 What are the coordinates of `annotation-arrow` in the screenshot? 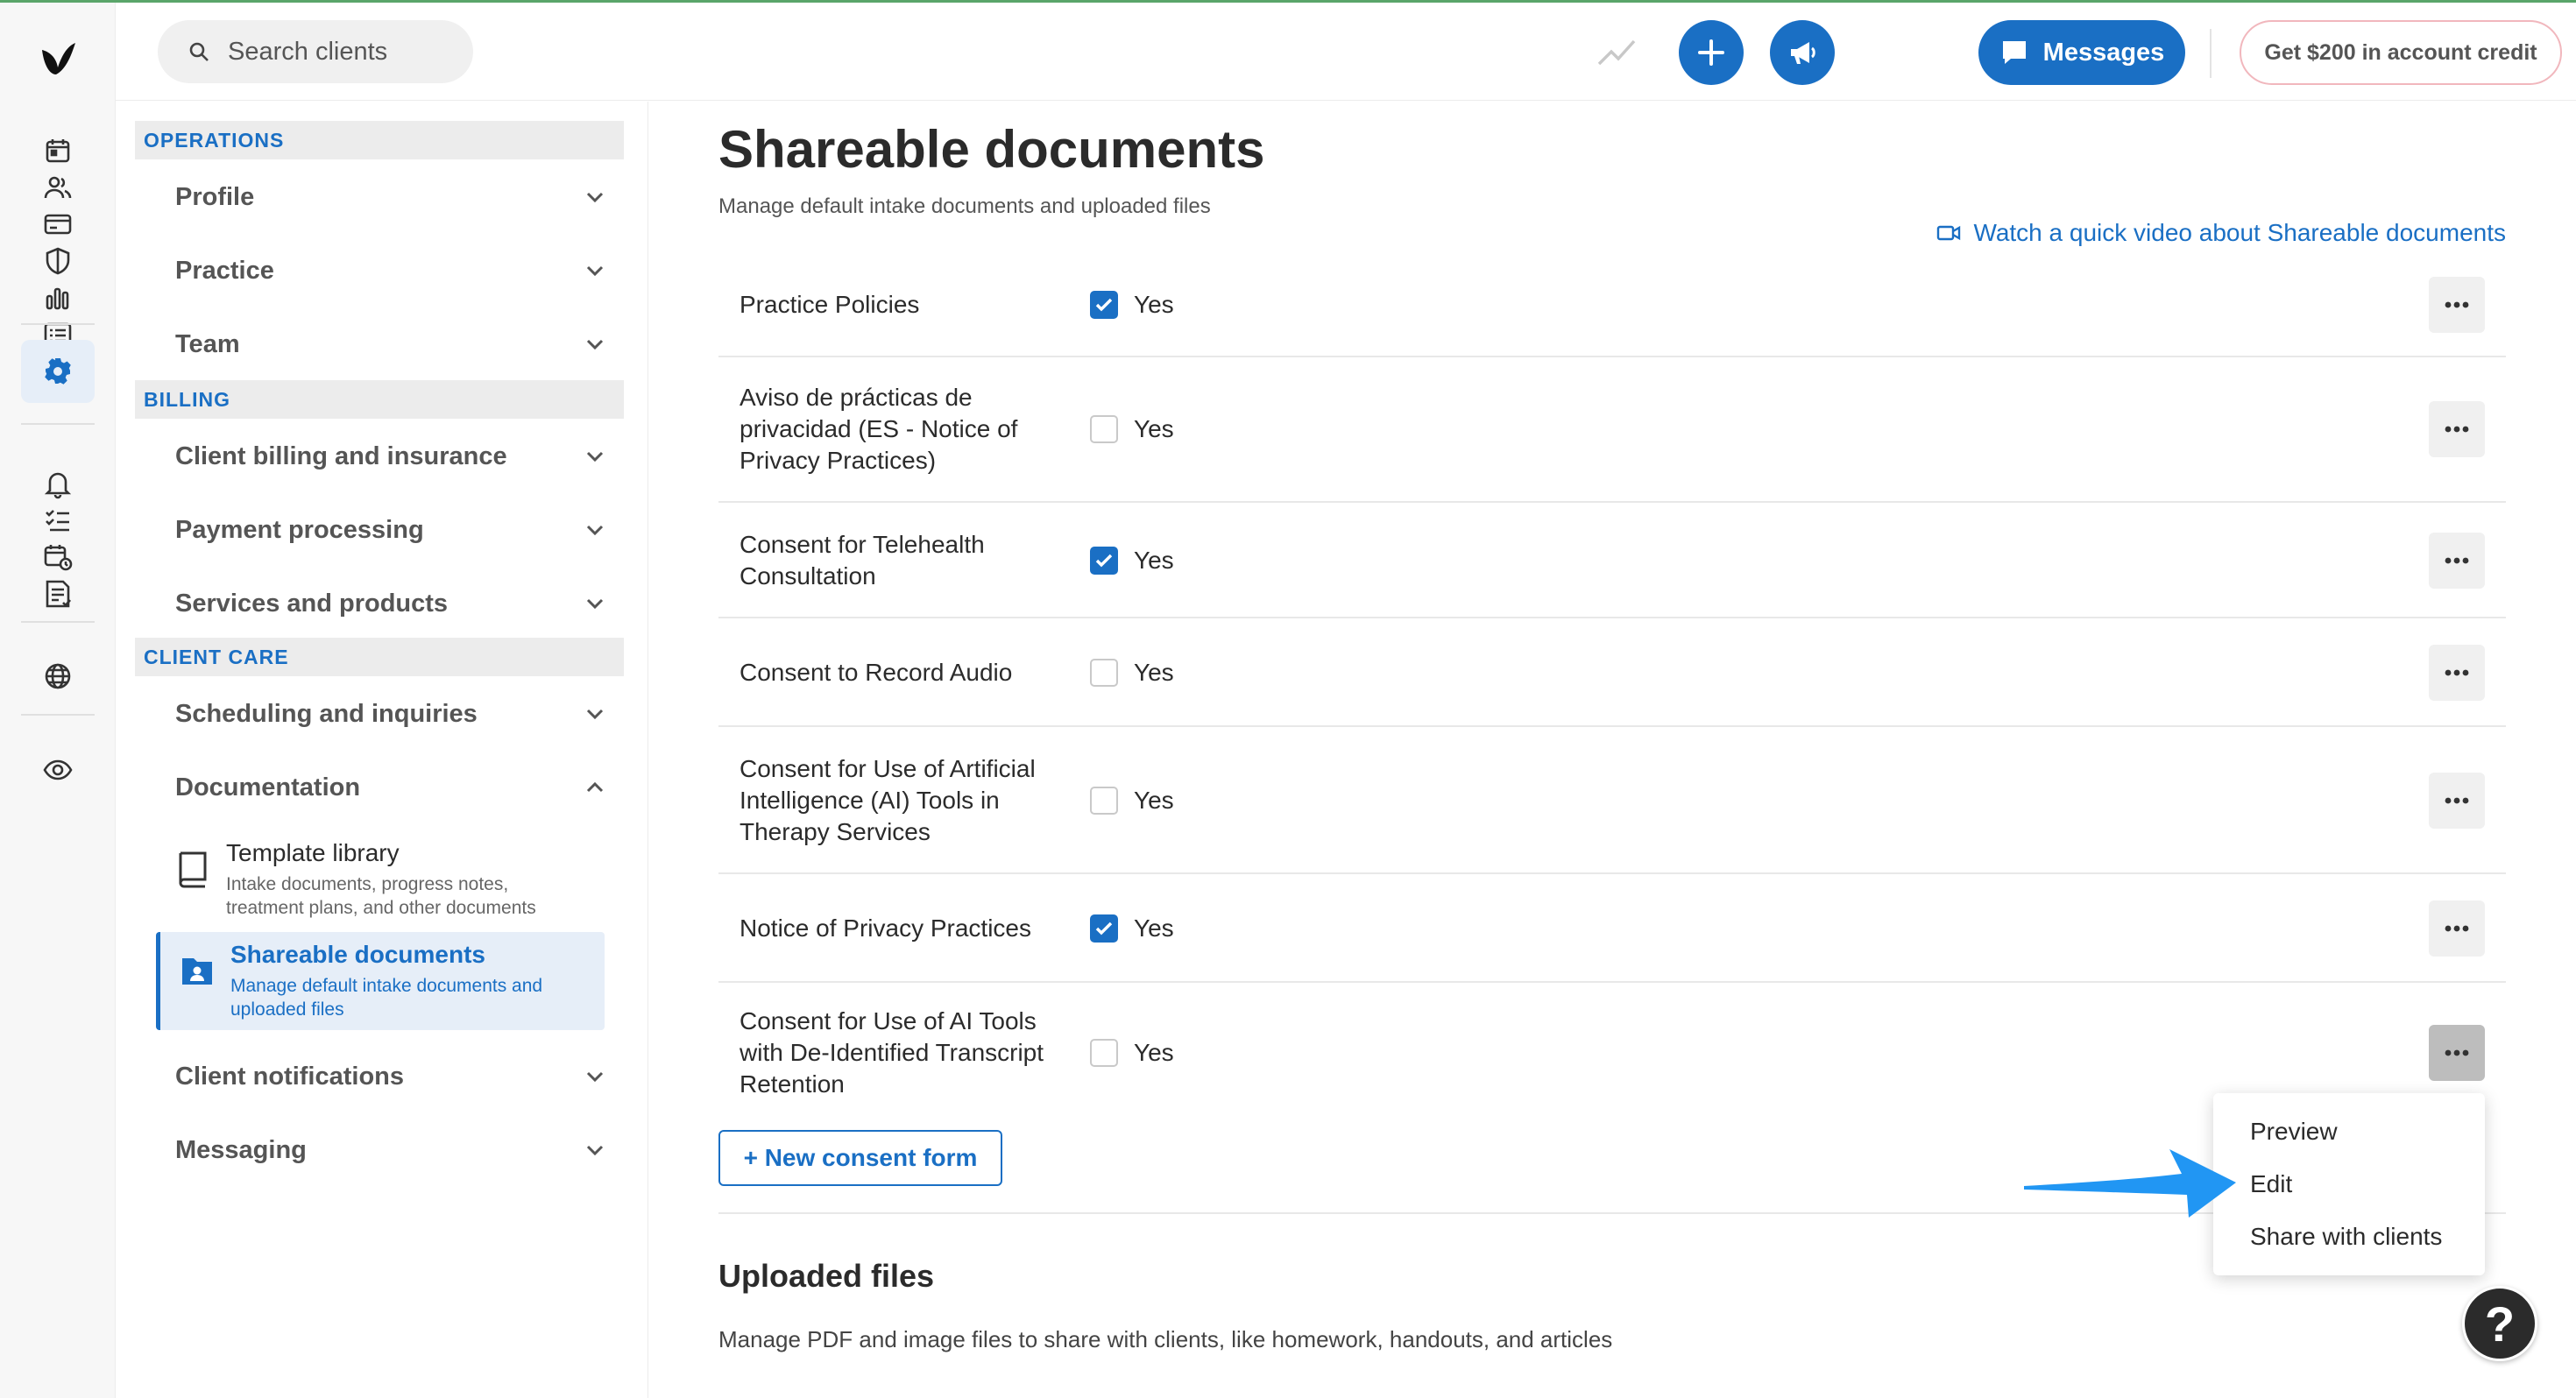 It's located at (2130, 1183).